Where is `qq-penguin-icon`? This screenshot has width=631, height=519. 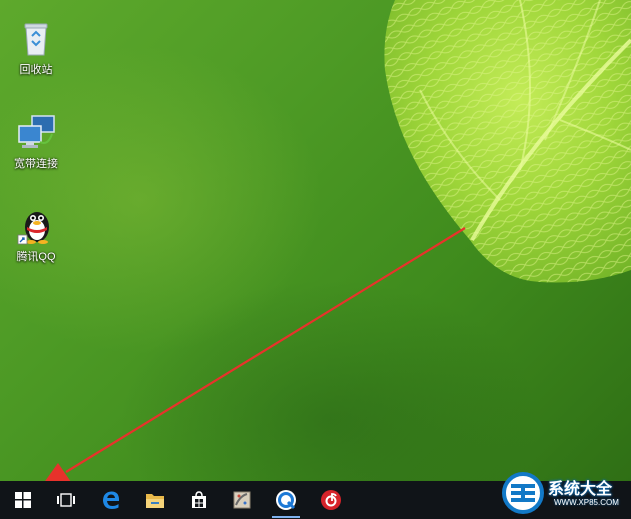
qq-penguin-icon is located at coordinates (36, 225).